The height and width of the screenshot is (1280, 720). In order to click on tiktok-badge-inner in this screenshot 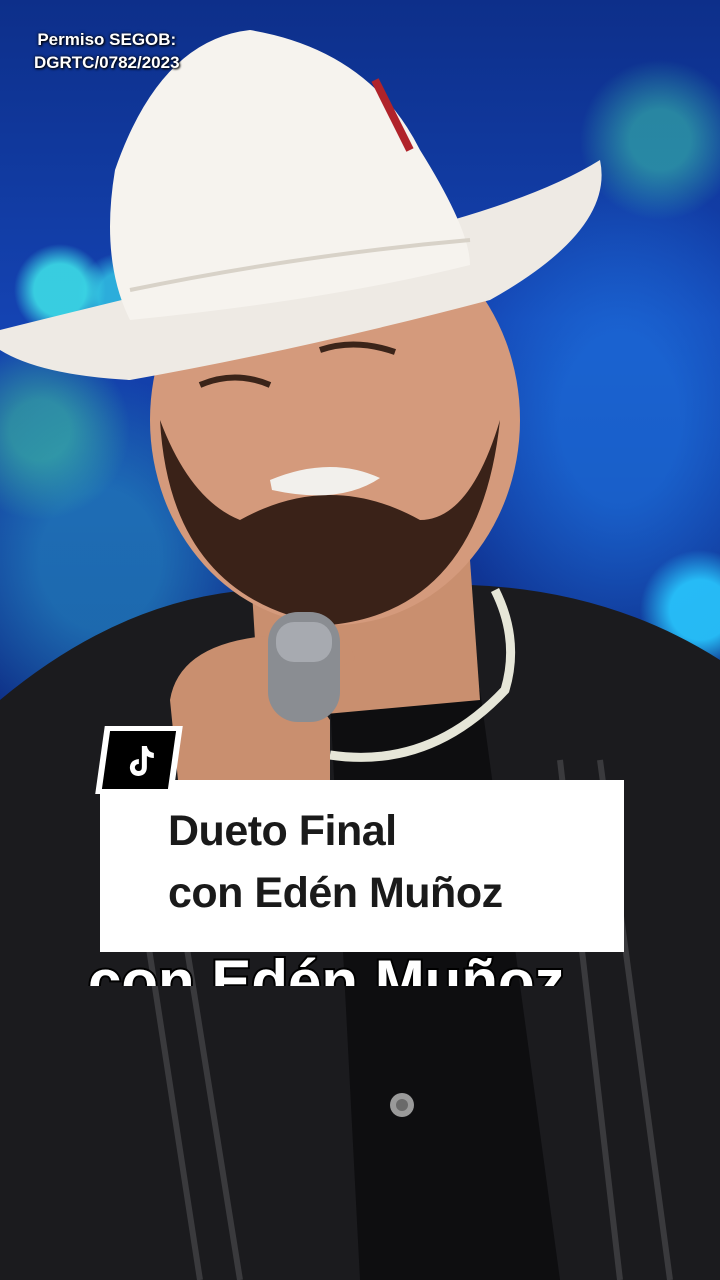, I will do `click(139, 760)`.